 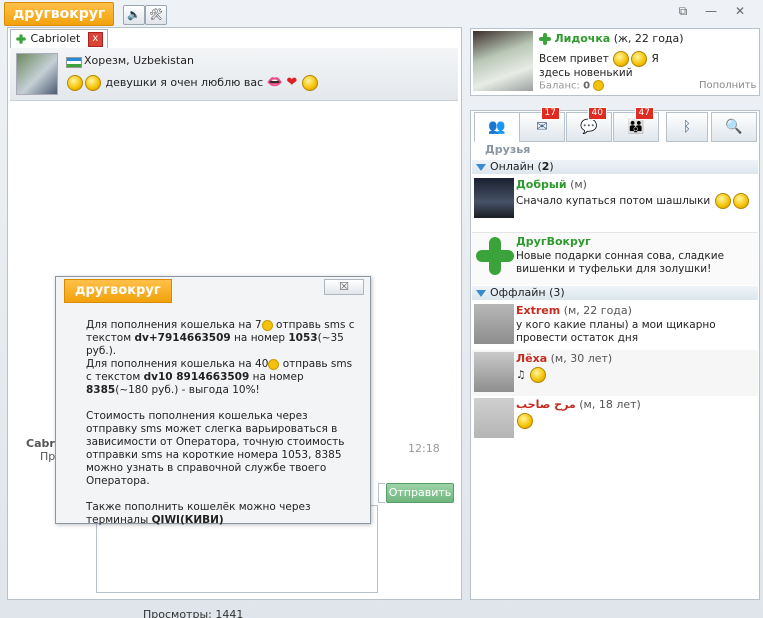 I want to click on tab-chats: 💬 40, so click(x=589, y=124).